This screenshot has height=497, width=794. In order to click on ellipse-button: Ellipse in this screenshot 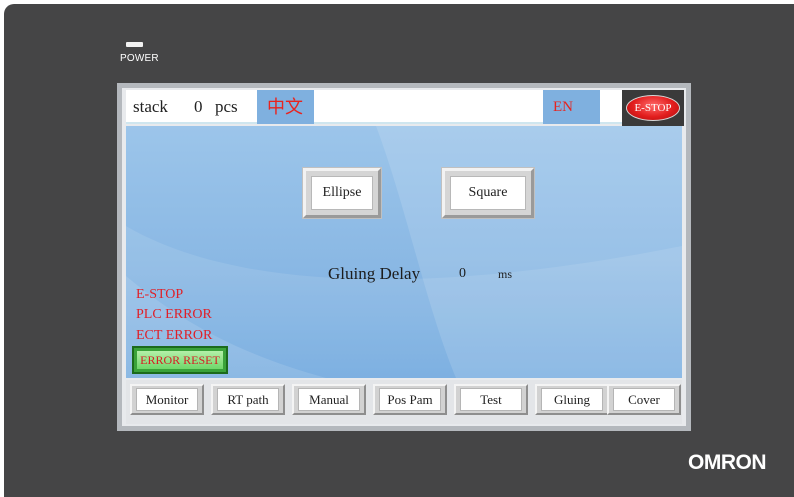, I will do `click(342, 193)`.